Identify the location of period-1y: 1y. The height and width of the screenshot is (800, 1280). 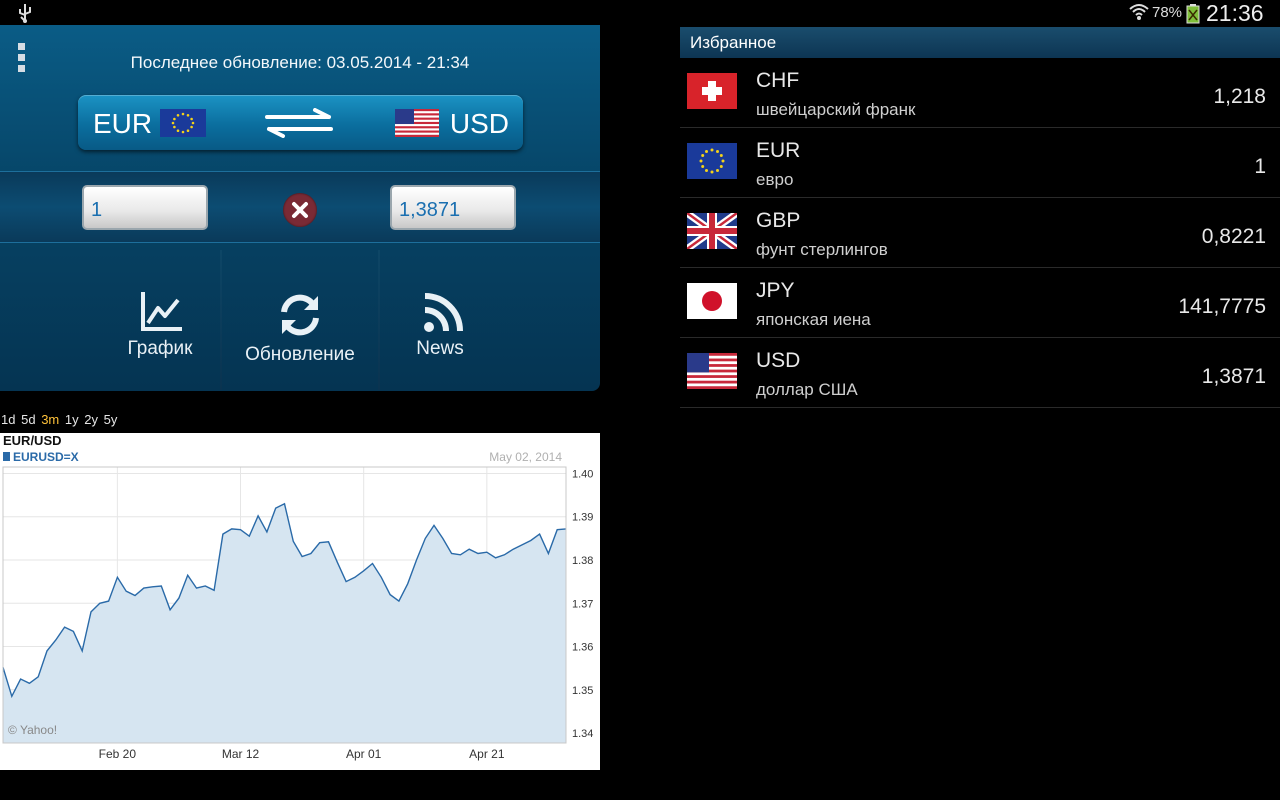
(72, 419).